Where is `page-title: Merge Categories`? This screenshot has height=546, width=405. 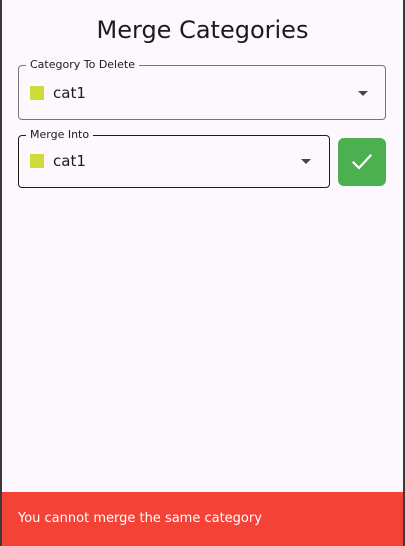
page-title: Merge Categories is located at coordinates (202, 30).